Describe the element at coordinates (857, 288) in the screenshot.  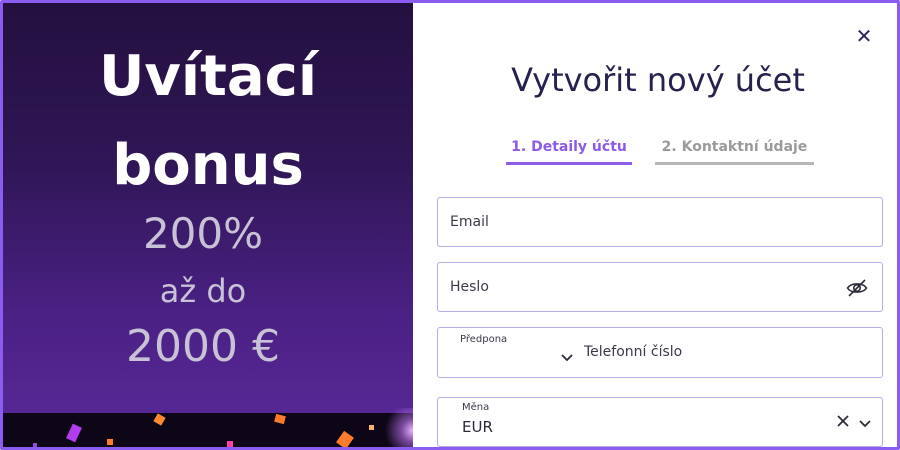
I see `eye-off-icon` at that location.